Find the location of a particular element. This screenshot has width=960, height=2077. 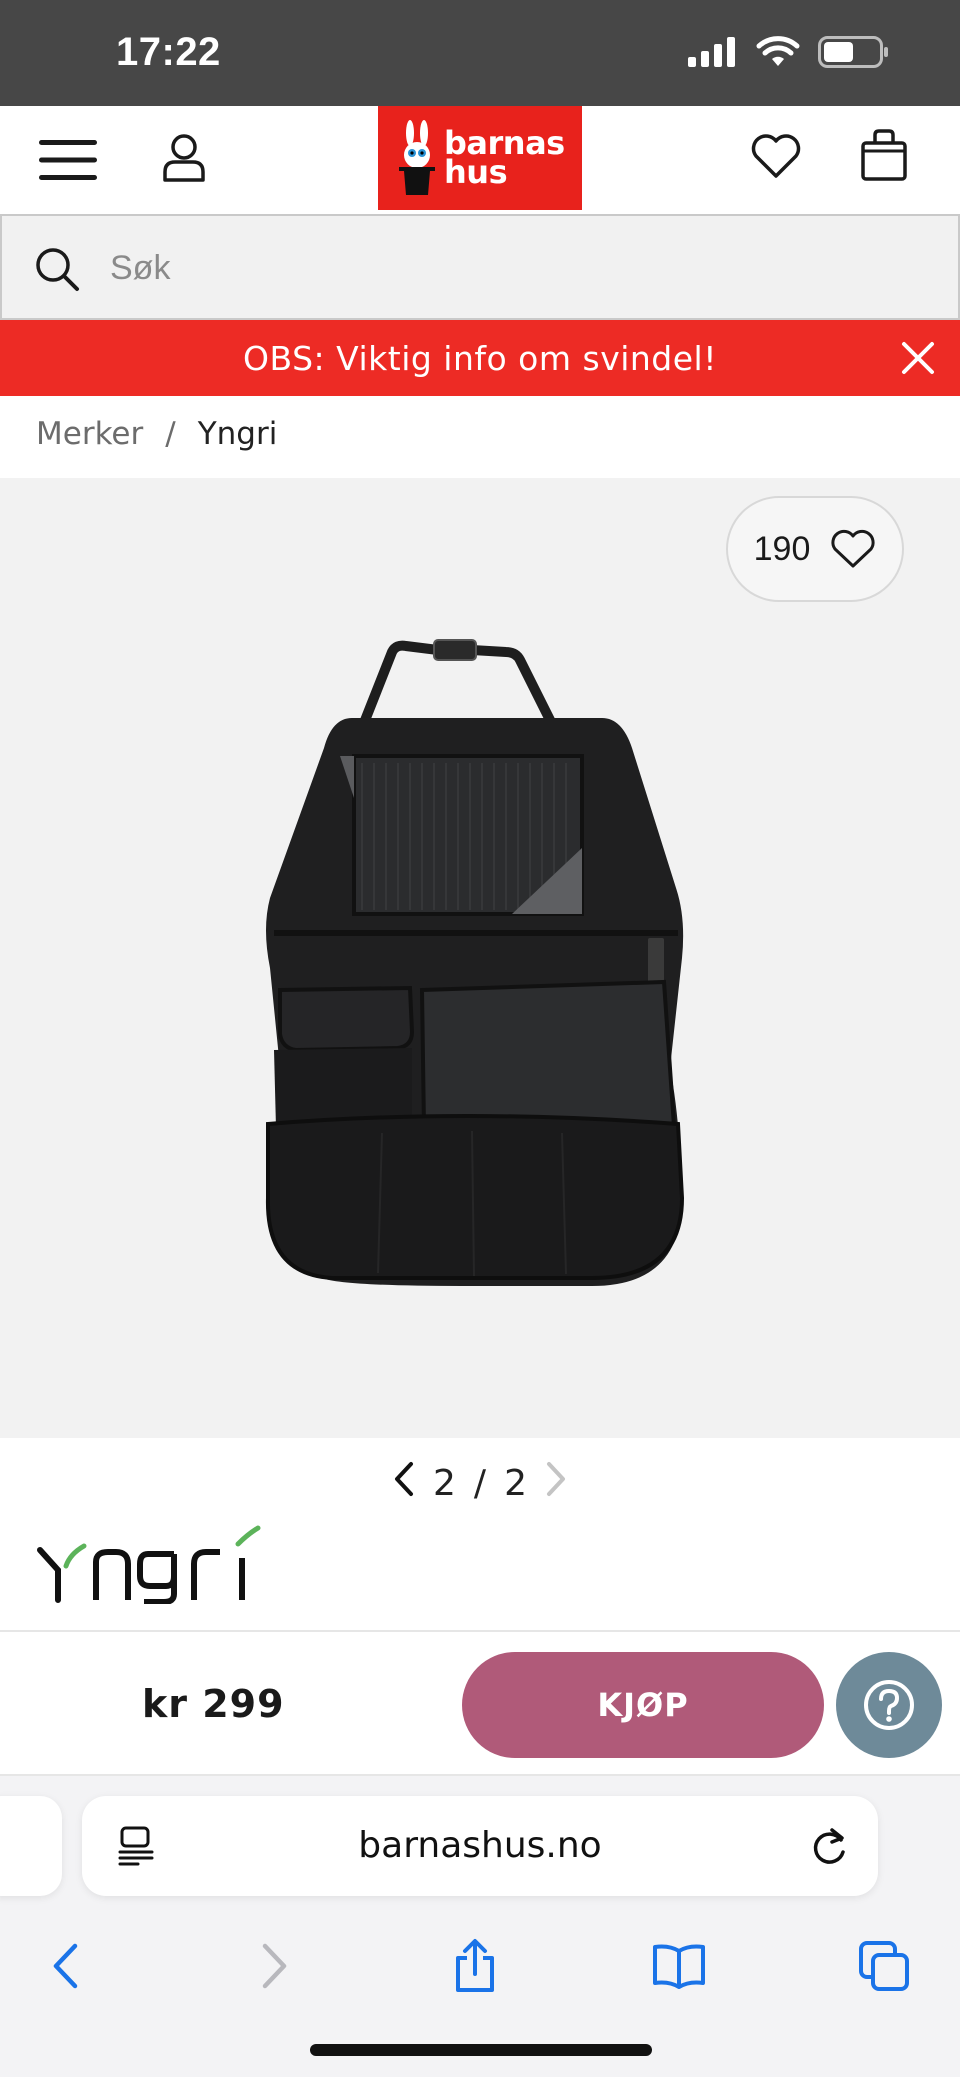

prev-image-button is located at coordinates (404, 1483).